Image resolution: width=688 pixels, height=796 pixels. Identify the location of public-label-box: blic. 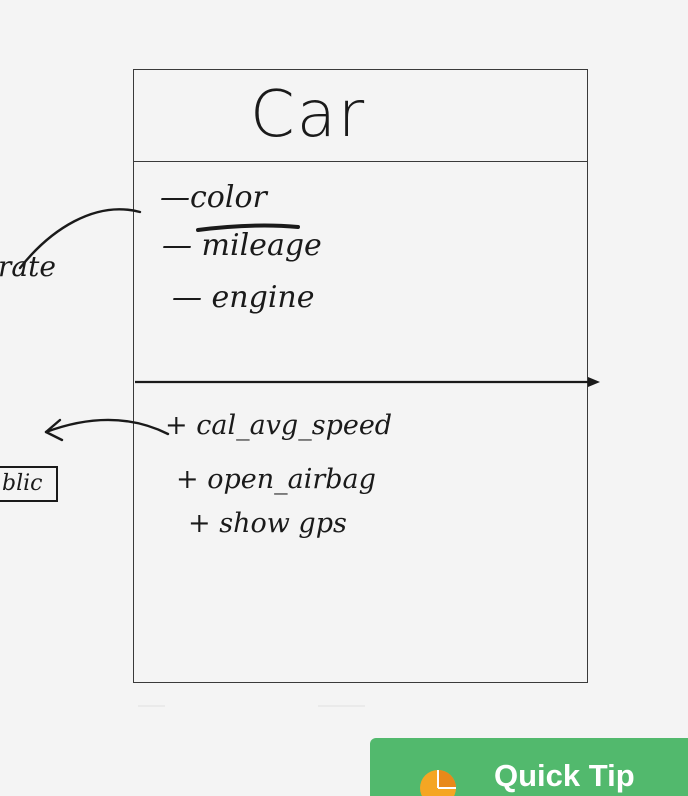
(29, 484).